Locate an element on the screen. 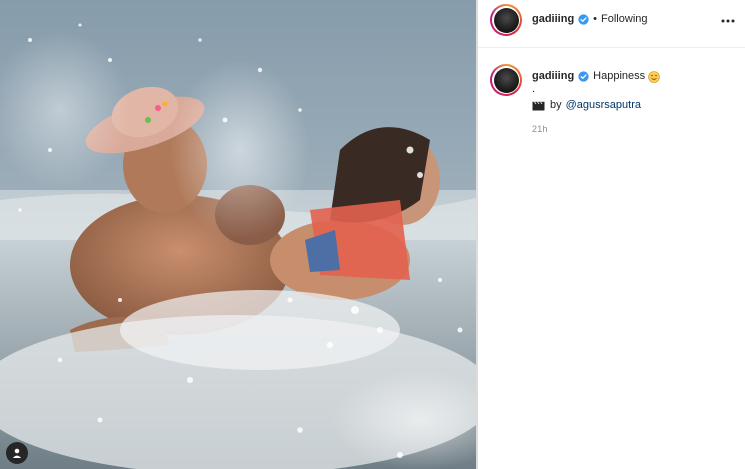 The width and height of the screenshot is (745, 469). photo-credit: by @agusrsaputra is located at coordinates (632, 105).